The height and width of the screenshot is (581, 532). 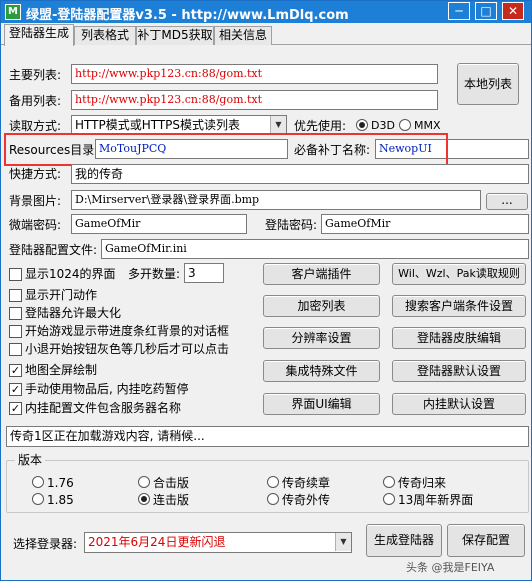 What do you see at coordinates (320, 126) in the screenshot?
I see `priority-label: 优先使用:` at bounding box center [320, 126].